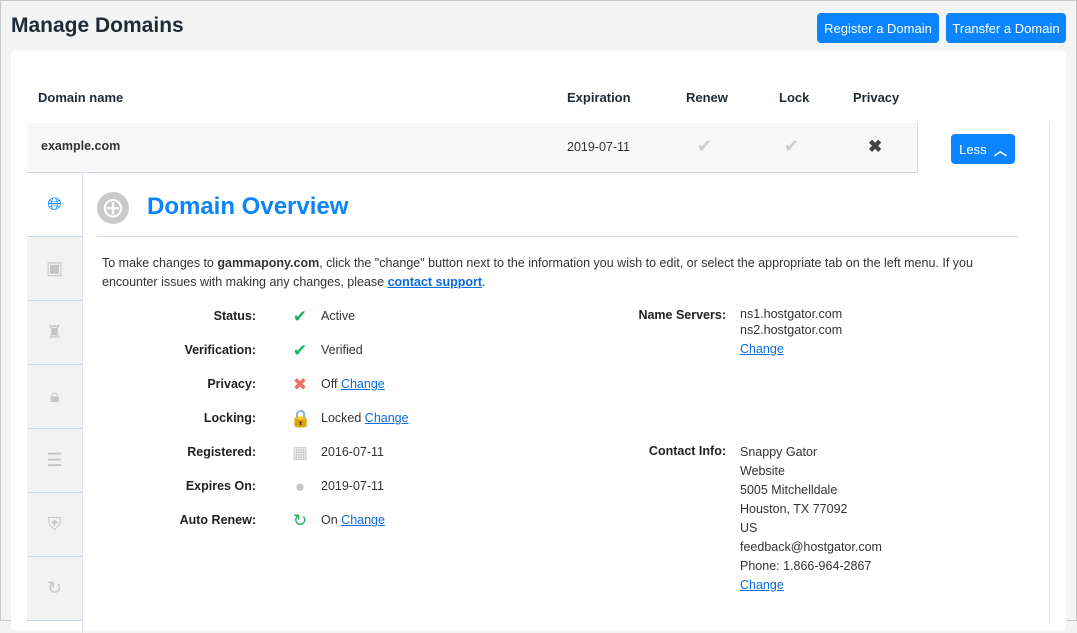  I want to click on lock-check-icon: ✔, so click(792, 146).